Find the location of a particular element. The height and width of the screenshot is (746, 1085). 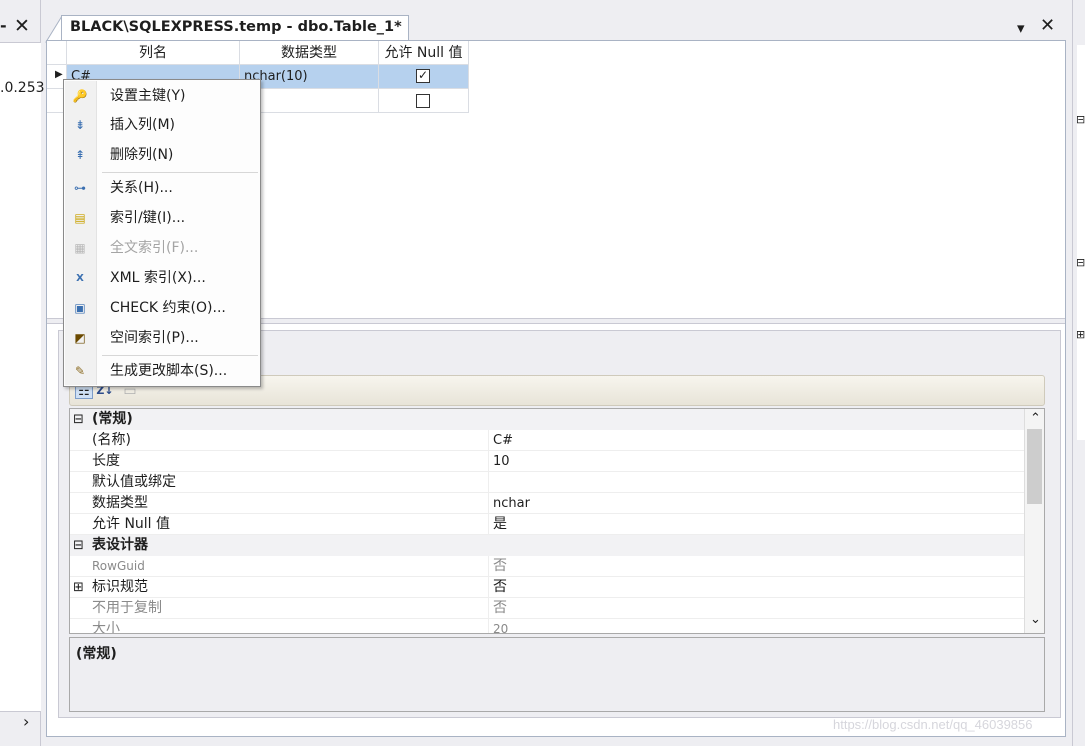

property-name: (名称) is located at coordinates (111, 440).